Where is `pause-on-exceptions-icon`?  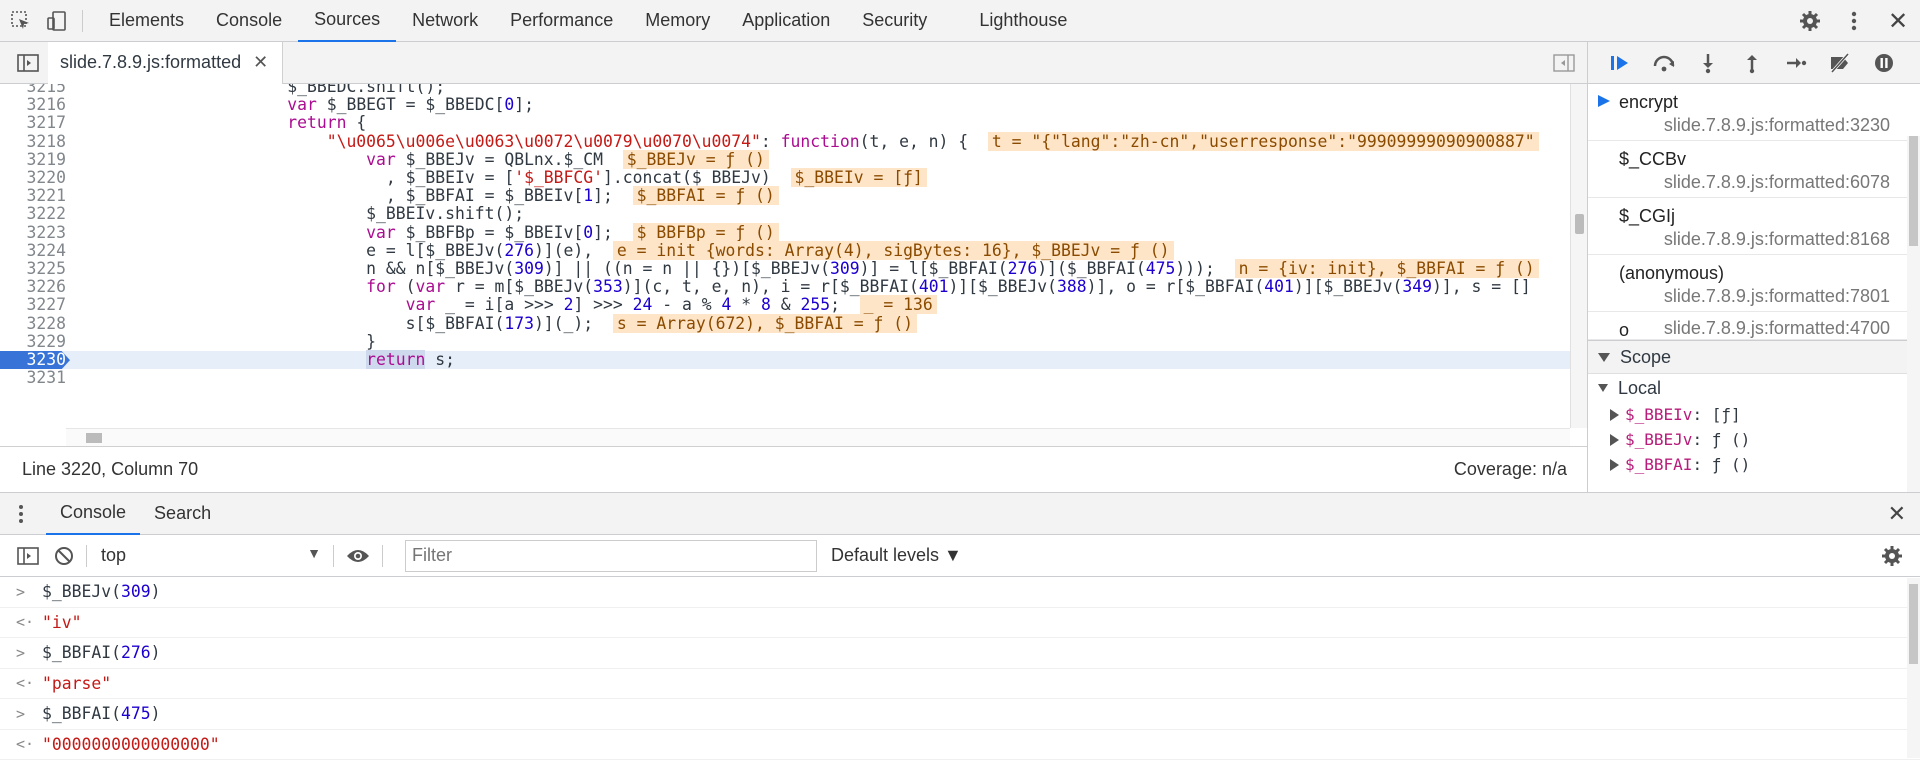 pause-on-exceptions-icon is located at coordinates (1884, 63).